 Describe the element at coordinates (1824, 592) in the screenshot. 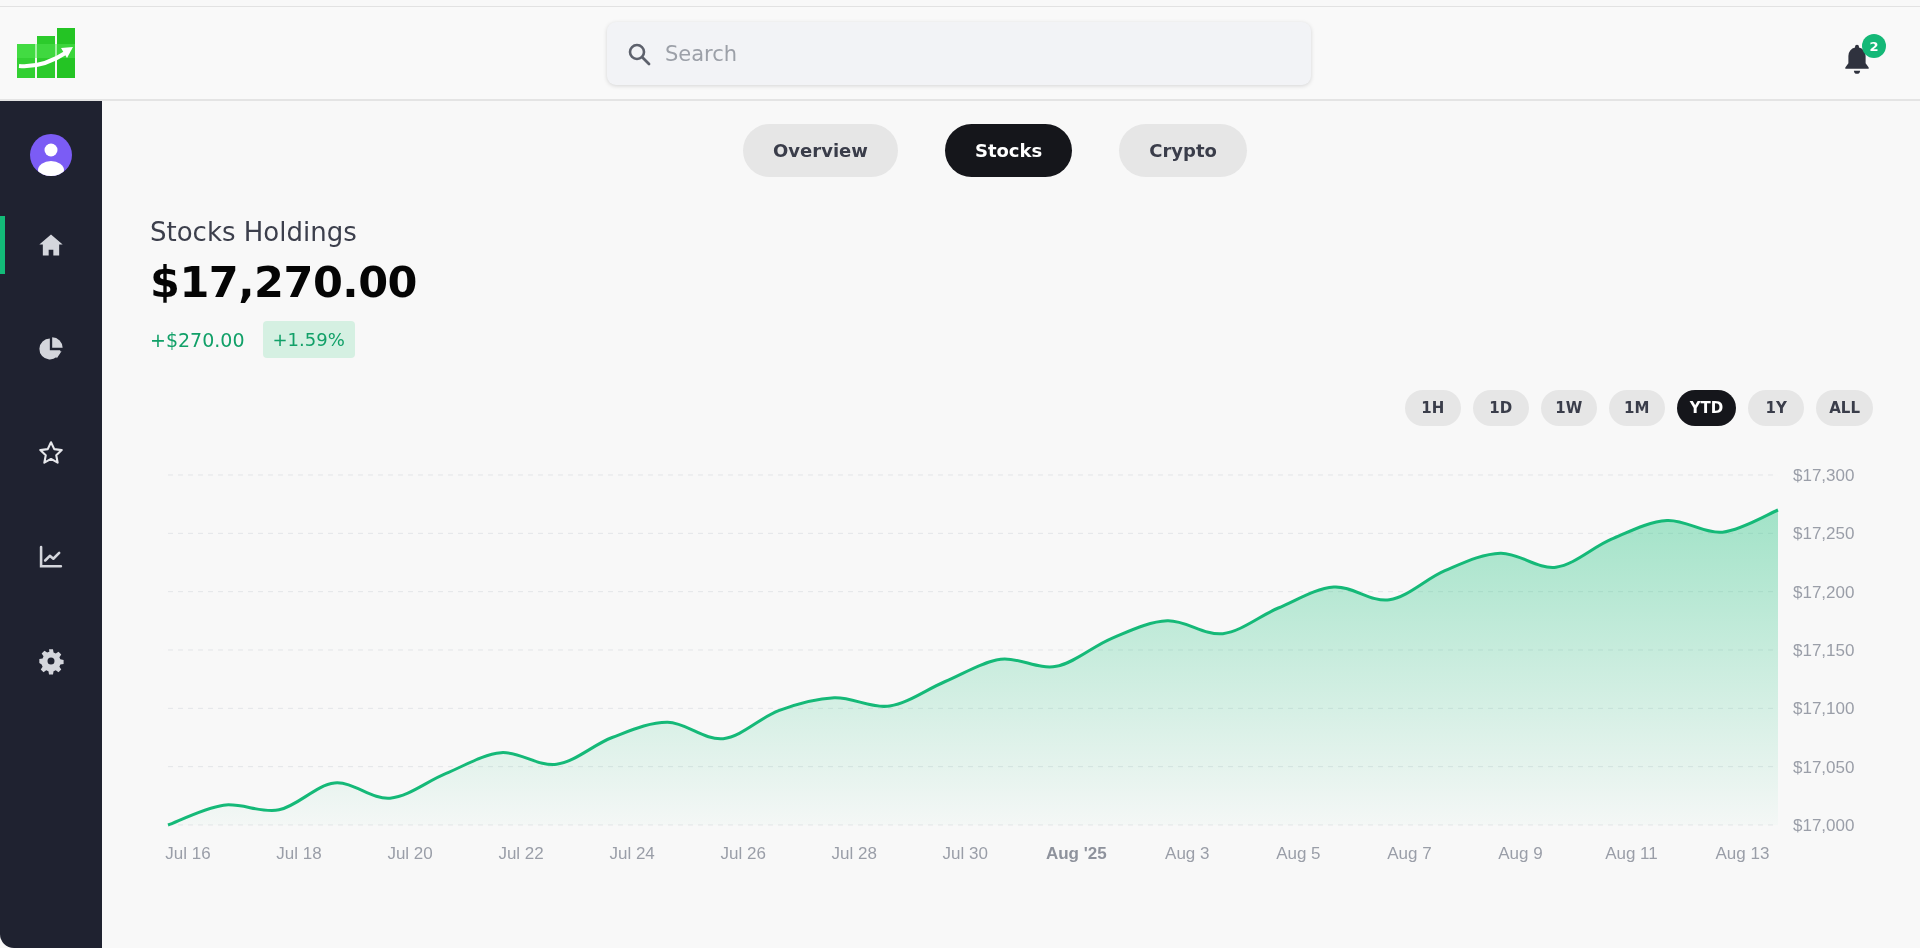

I see `y-axis-label: $17,200` at that location.